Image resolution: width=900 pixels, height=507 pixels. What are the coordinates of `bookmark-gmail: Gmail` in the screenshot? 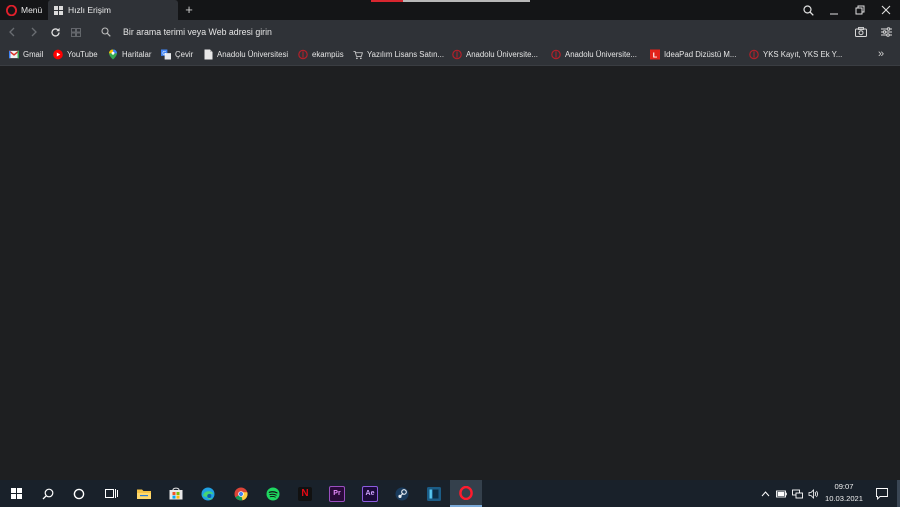 It's located at (26, 54).